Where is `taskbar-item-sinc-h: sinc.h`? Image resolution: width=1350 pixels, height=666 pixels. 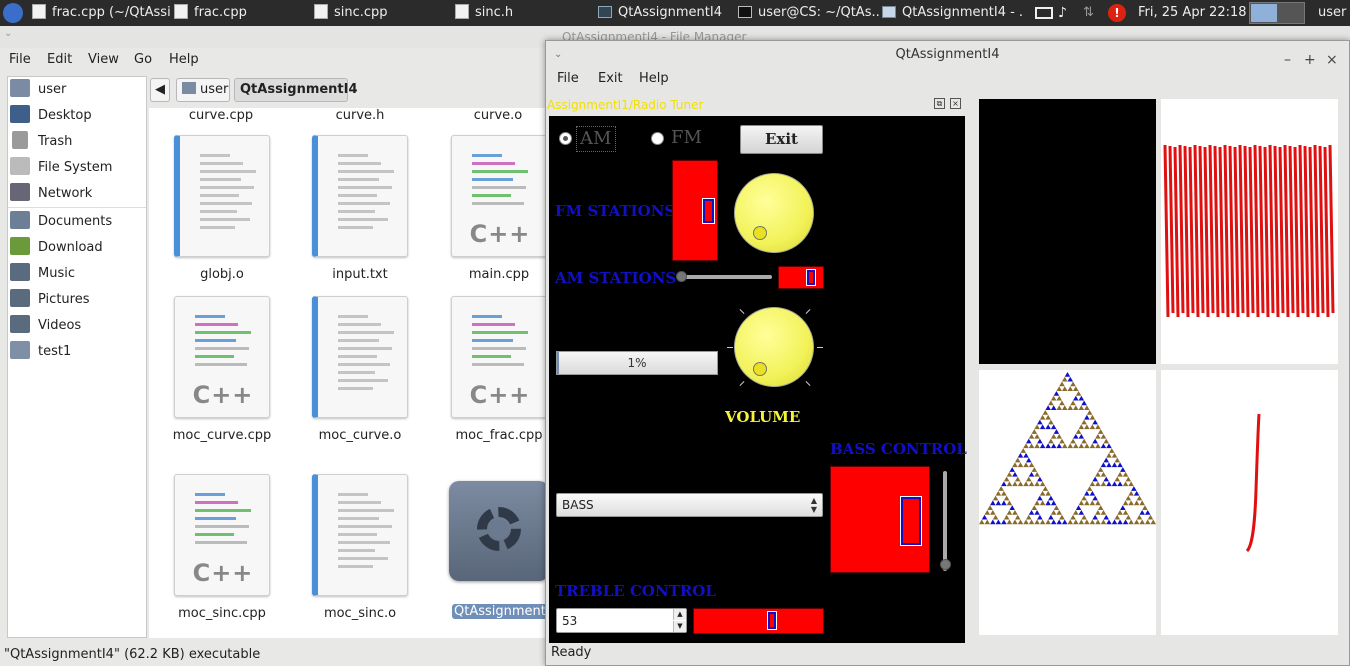 taskbar-item-sinc-h: sinc.h is located at coordinates (515, 13).